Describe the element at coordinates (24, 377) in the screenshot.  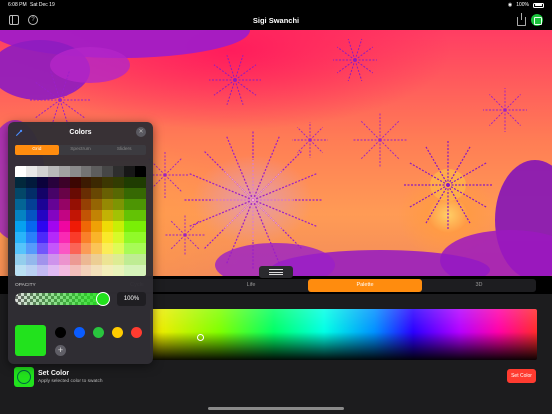
I see `selected-swatch` at that location.